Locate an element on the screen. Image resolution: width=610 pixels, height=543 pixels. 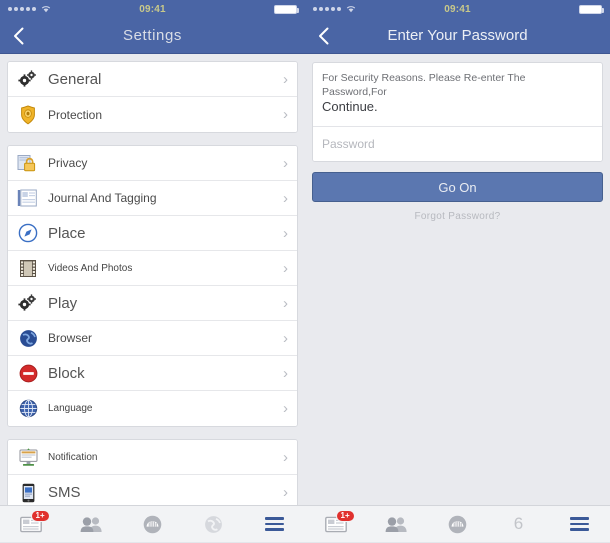
sidebar-item-journal-and-tagging: Journal And Tagging › is located at coordinates (152, 198).